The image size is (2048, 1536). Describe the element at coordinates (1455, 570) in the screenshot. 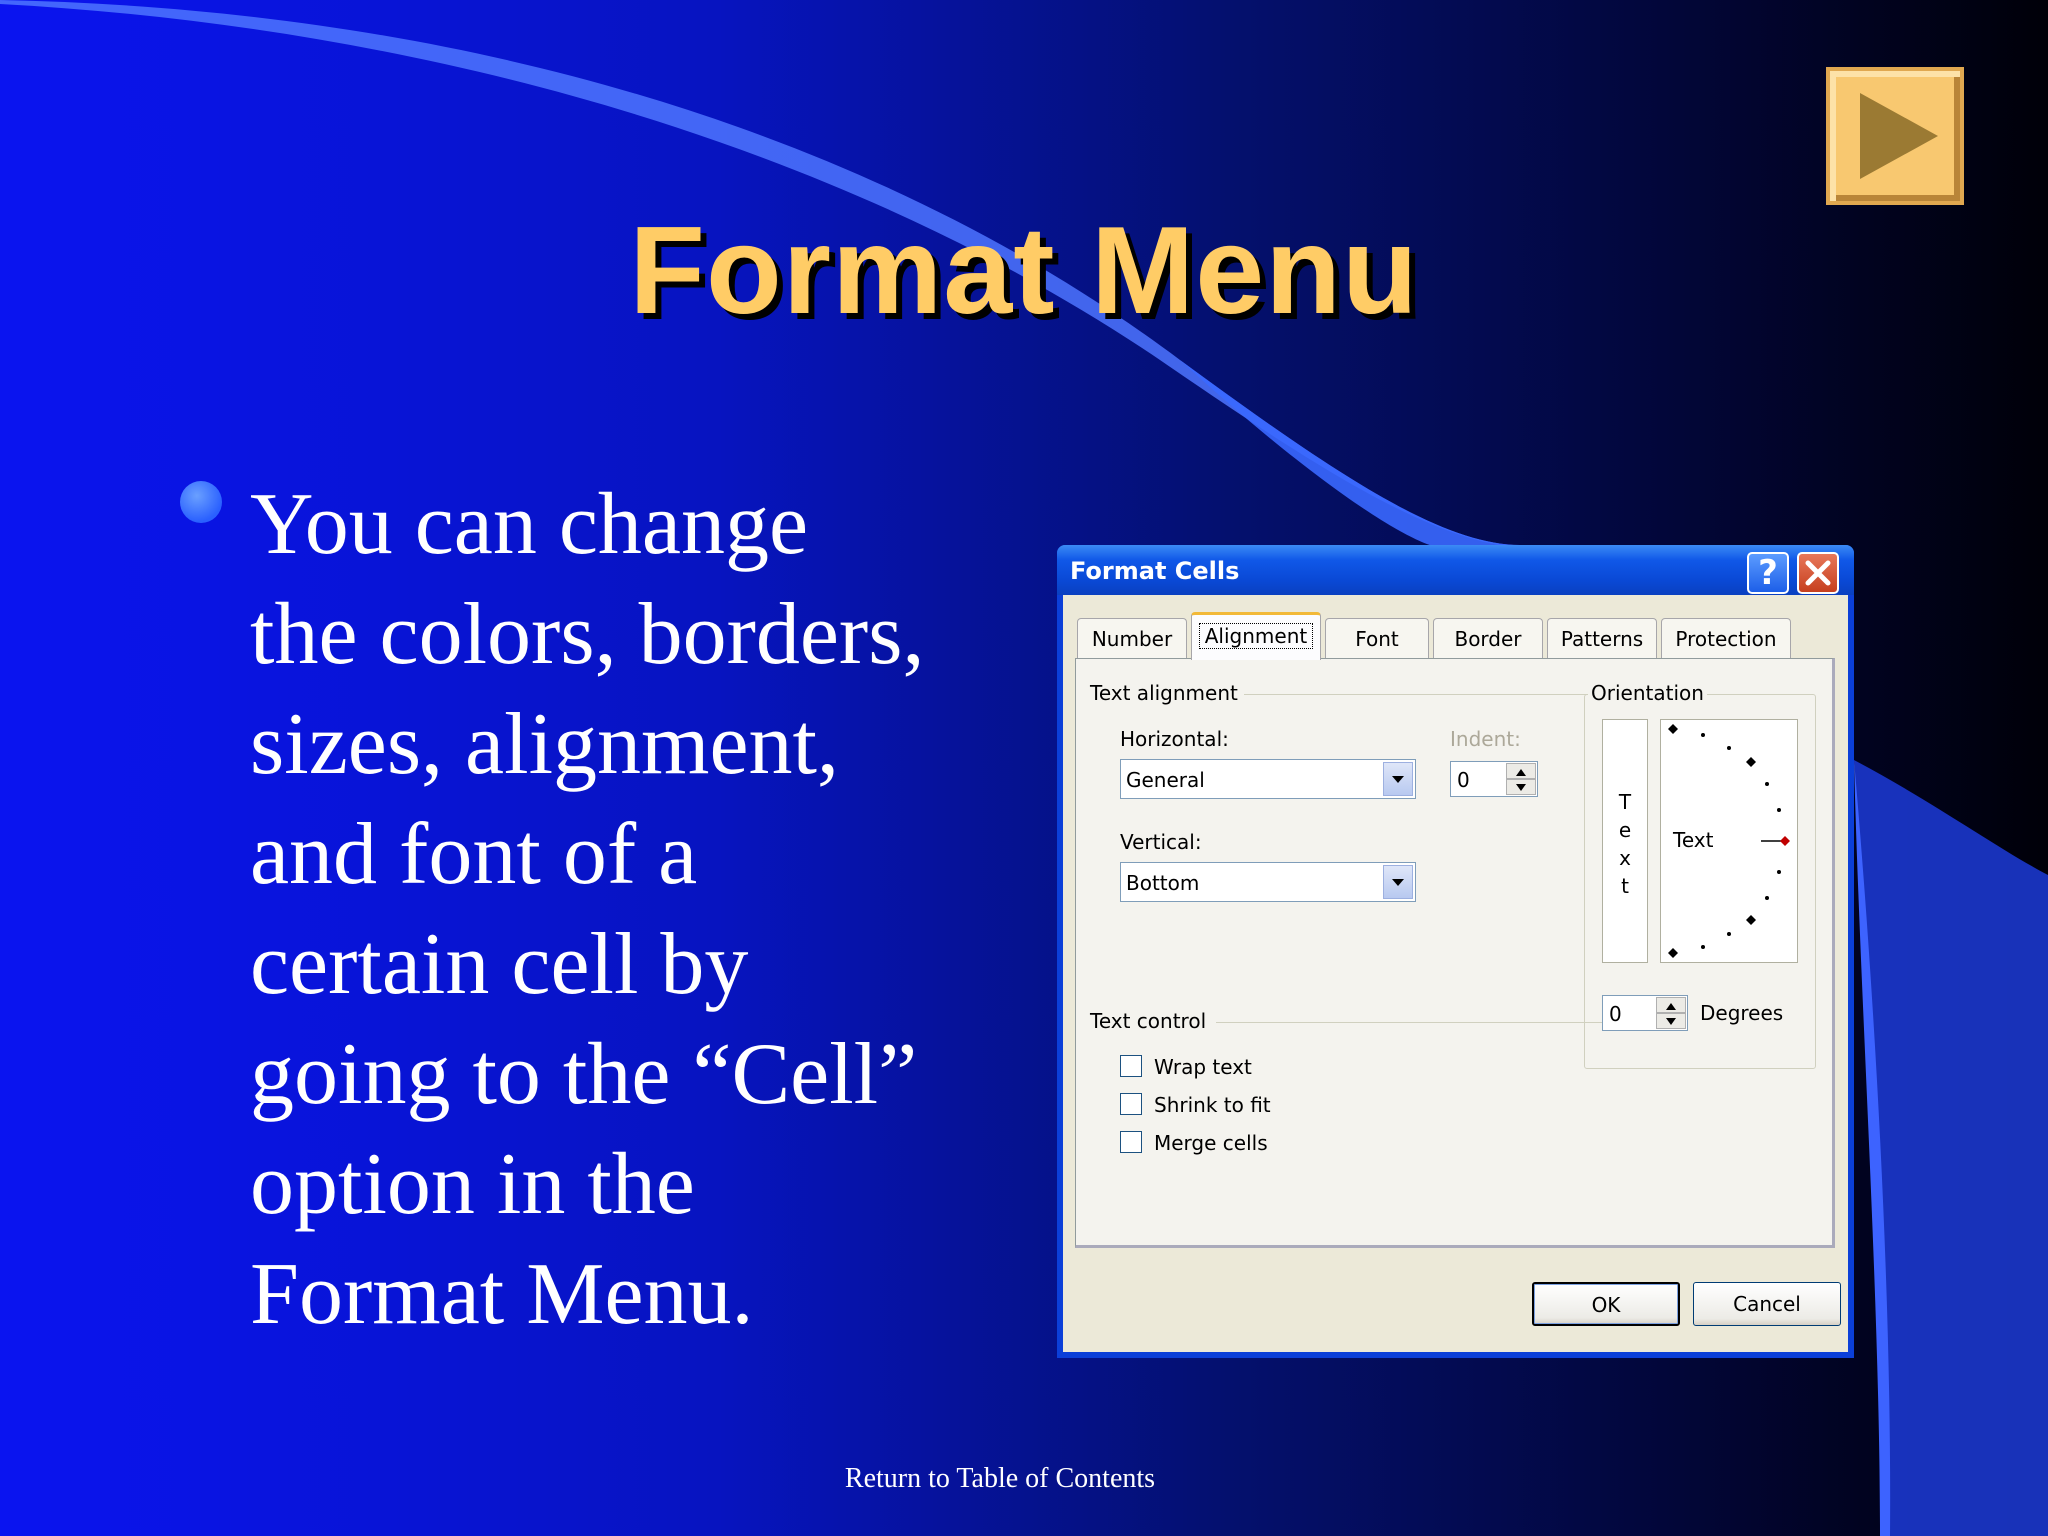

I see `dialog-titlebar: Format Cells ?` at that location.